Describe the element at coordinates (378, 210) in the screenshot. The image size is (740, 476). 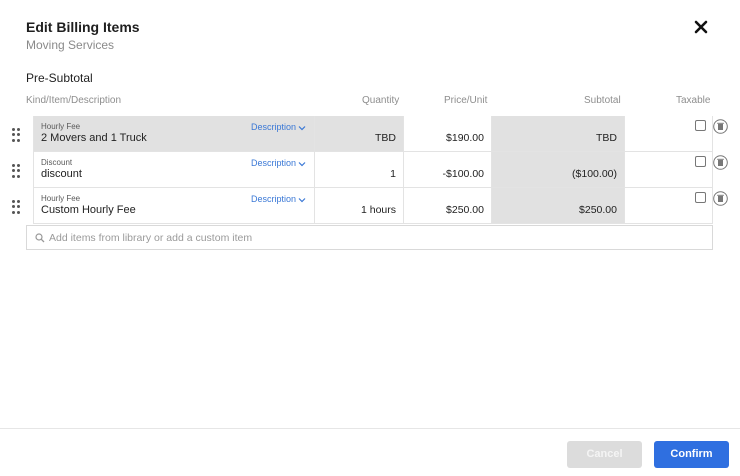
I see `quantity-value: 1 hours` at that location.